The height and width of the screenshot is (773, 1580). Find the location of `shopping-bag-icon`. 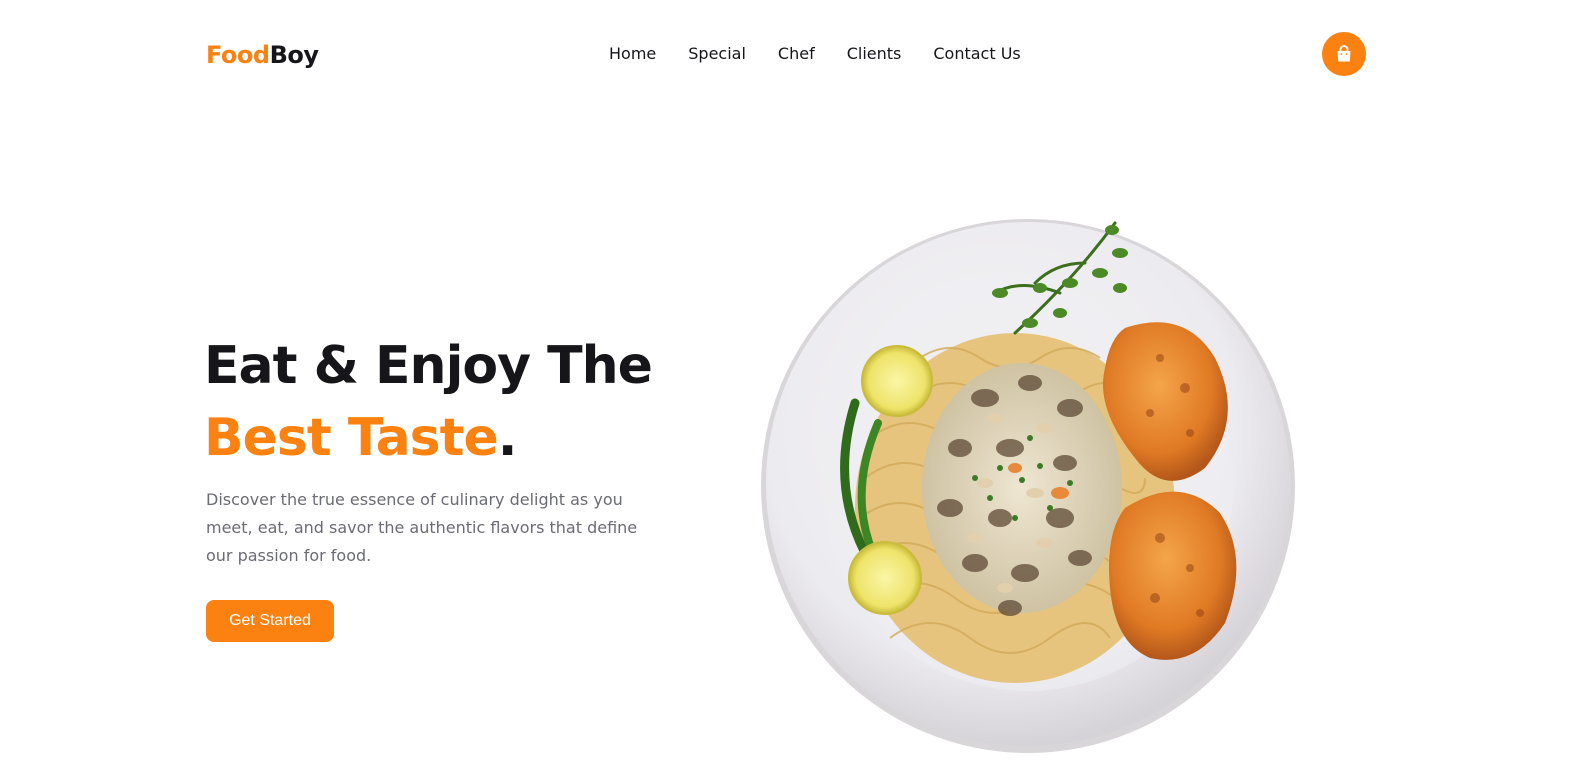

shopping-bag-icon is located at coordinates (1344, 53).